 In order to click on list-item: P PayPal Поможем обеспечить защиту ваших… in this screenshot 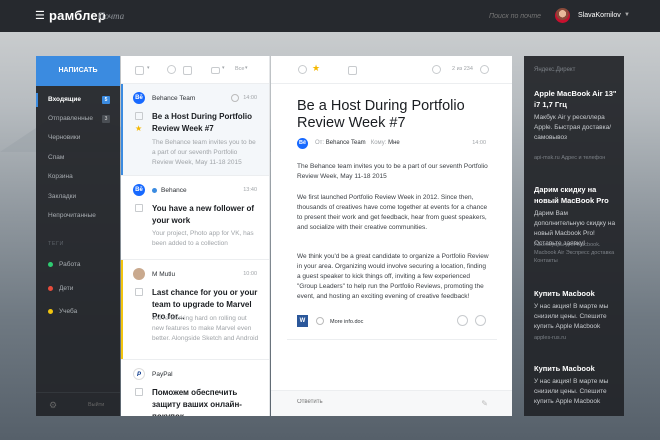, I will do `click(195, 388)`.